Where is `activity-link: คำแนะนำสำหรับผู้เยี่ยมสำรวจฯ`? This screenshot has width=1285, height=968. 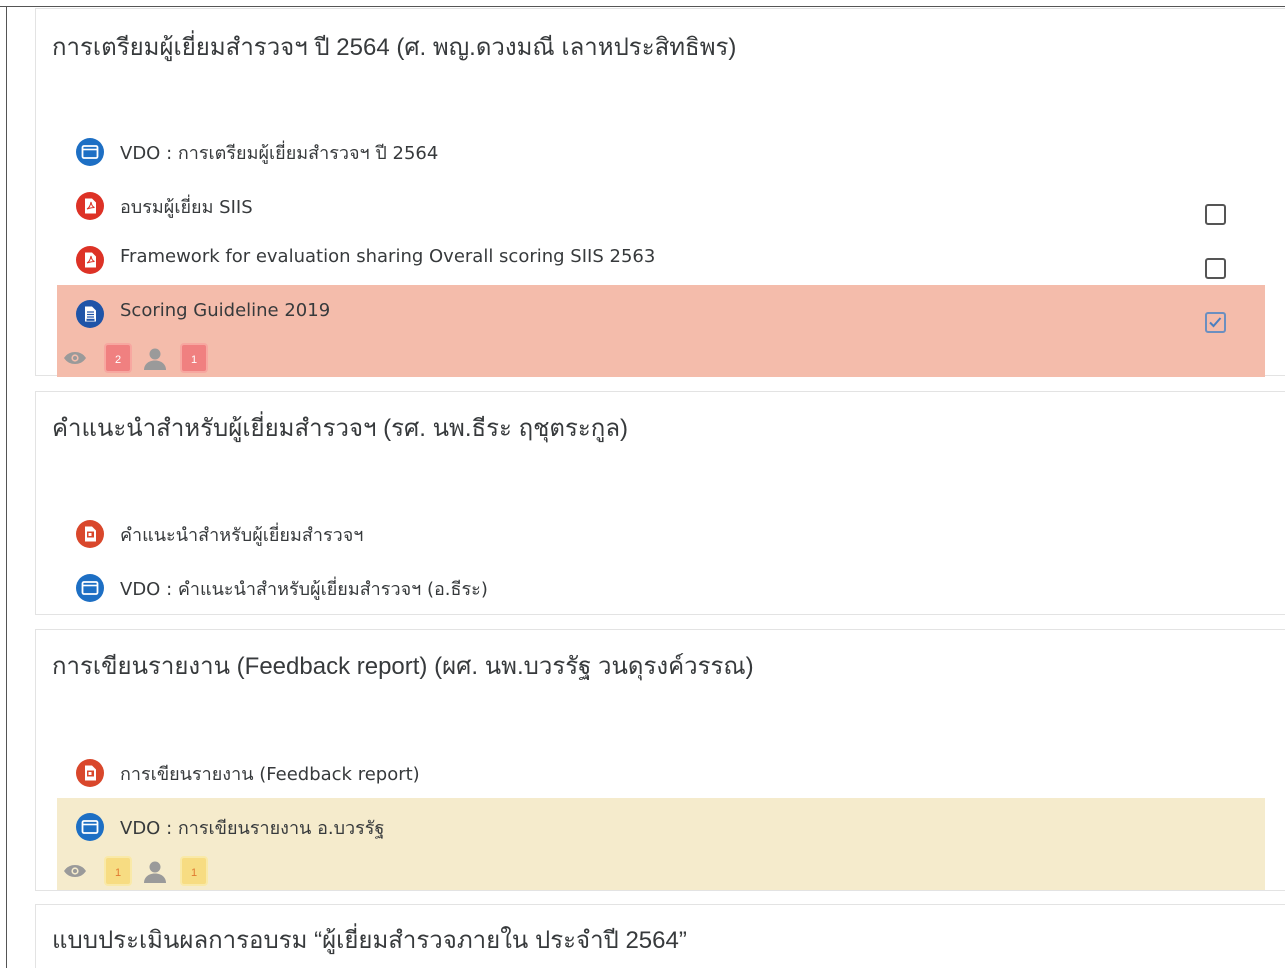 activity-link: คำแนะนำสำหรับผู้เยี่ยมสำรวจฯ is located at coordinates (241, 534).